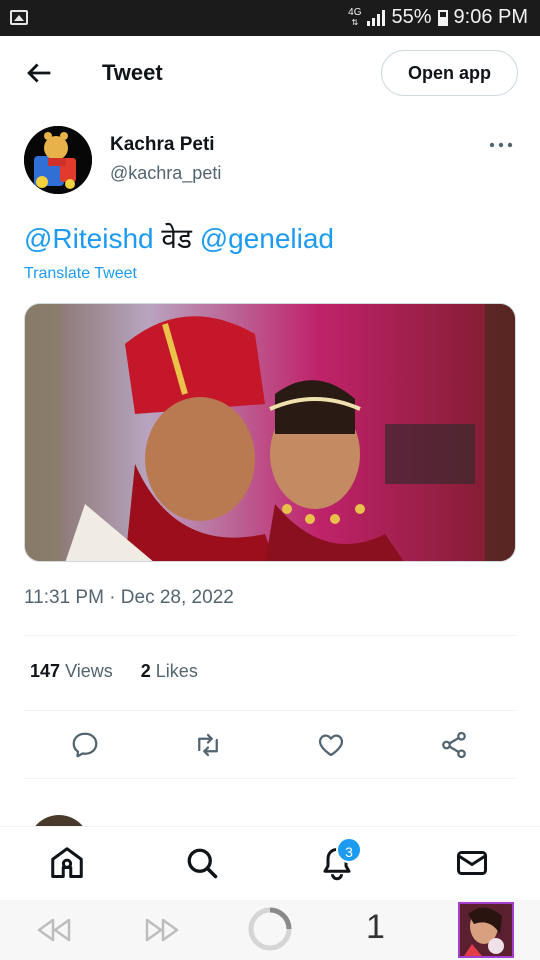 The height and width of the screenshot is (960, 540). I want to click on views-count: 147, so click(45, 671).